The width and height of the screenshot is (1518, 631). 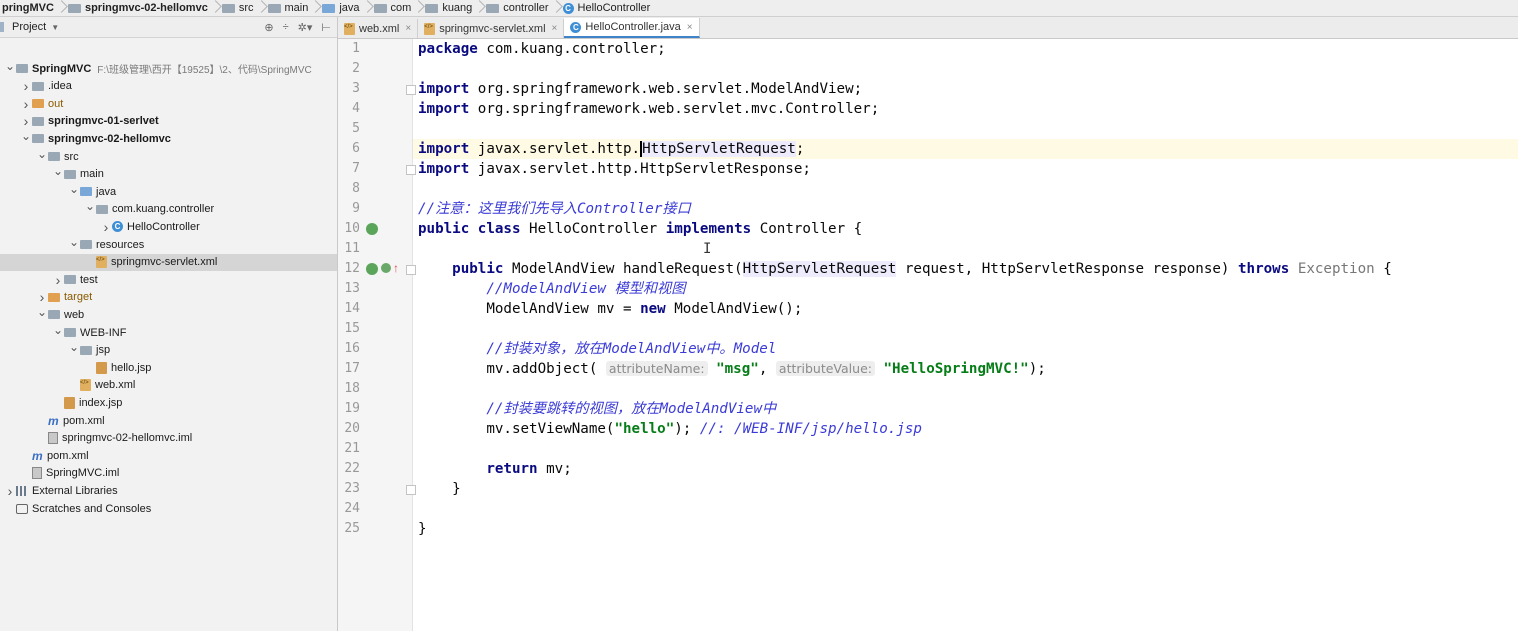 What do you see at coordinates (386, 268) in the screenshot?
I see `implements-method-icon` at bounding box center [386, 268].